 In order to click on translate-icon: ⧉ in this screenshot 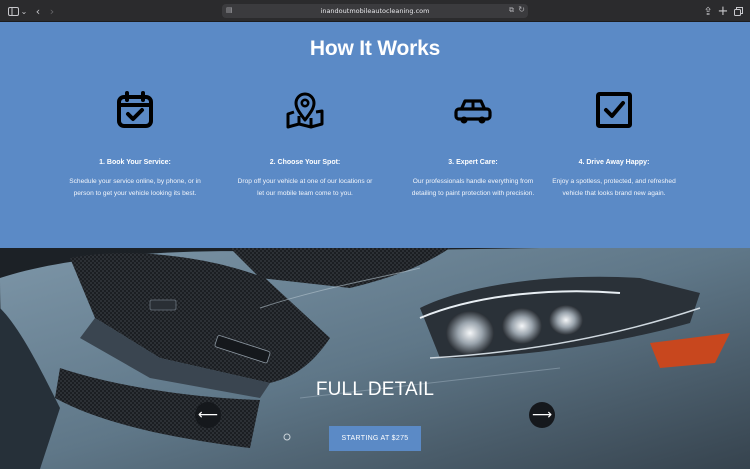, I will do `click(511, 10)`.